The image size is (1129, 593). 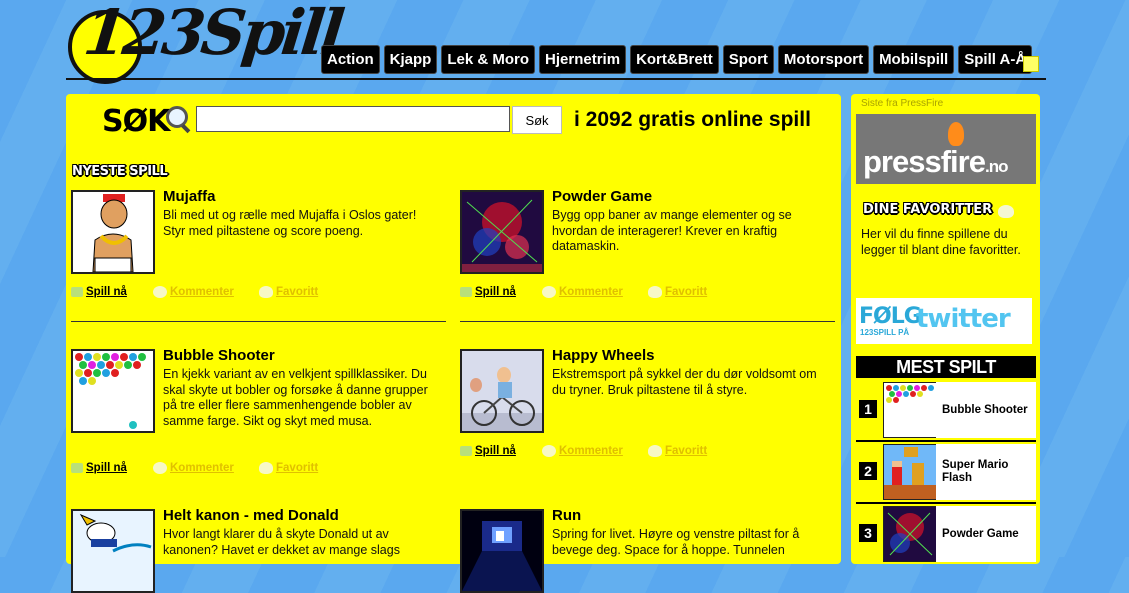 I want to click on nav-item-motorsport: Motorsport, so click(x=823, y=59).